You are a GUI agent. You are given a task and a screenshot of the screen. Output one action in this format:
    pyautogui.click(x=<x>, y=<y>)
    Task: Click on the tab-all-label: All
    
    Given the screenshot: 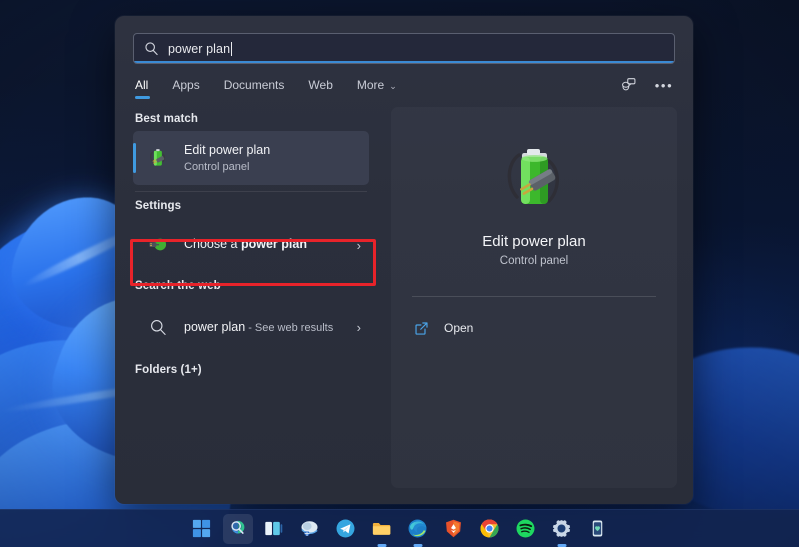 What is the action you would take?
    pyautogui.click(x=142, y=85)
    